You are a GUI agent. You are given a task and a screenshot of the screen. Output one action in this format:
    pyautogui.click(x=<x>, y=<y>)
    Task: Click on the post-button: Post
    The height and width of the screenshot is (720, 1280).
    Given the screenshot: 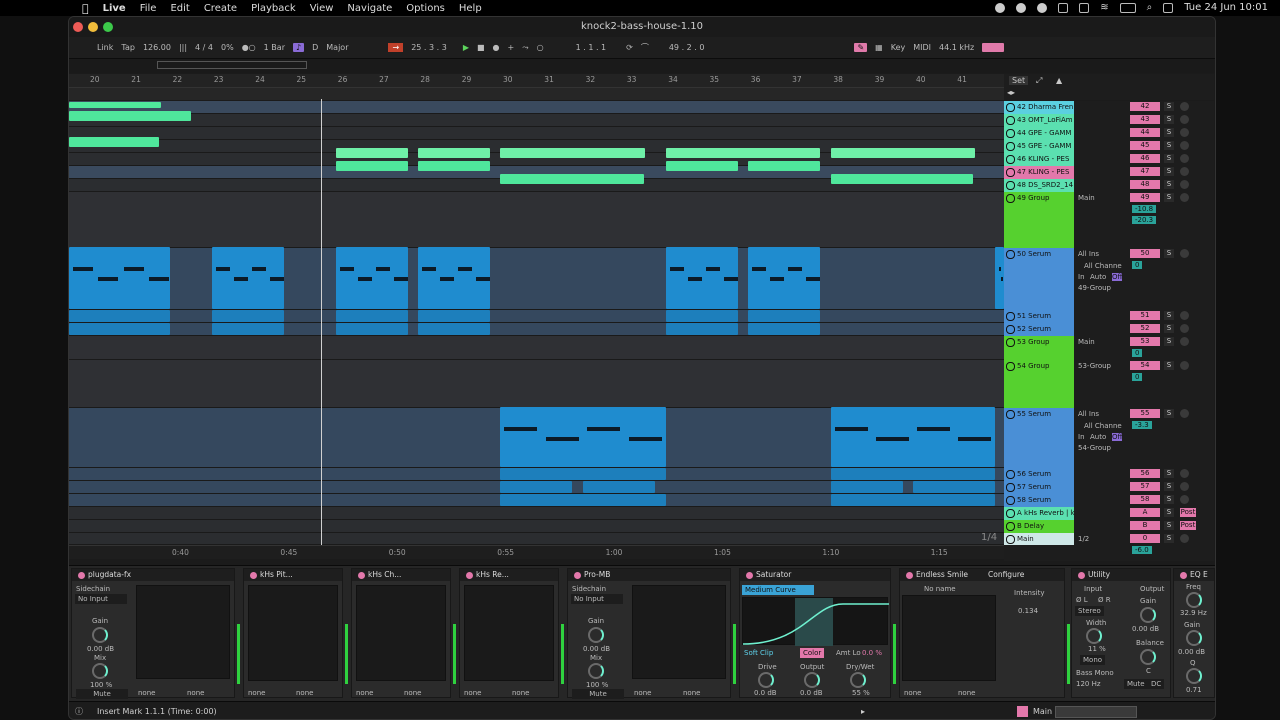 What is the action you would take?
    pyautogui.click(x=1188, y=512)
    